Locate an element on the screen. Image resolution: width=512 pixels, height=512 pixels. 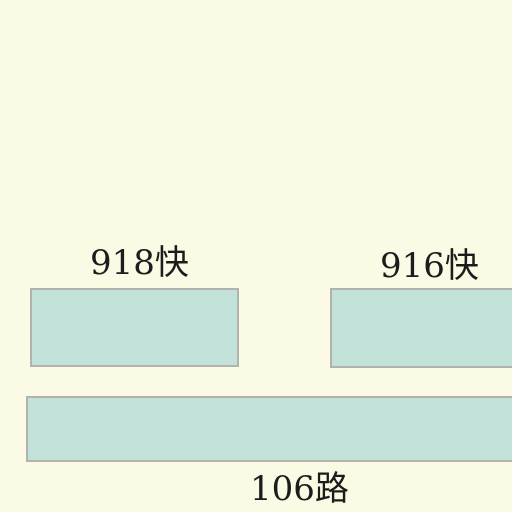
route-label-918: 918快 is located at coordinates (139, 263).